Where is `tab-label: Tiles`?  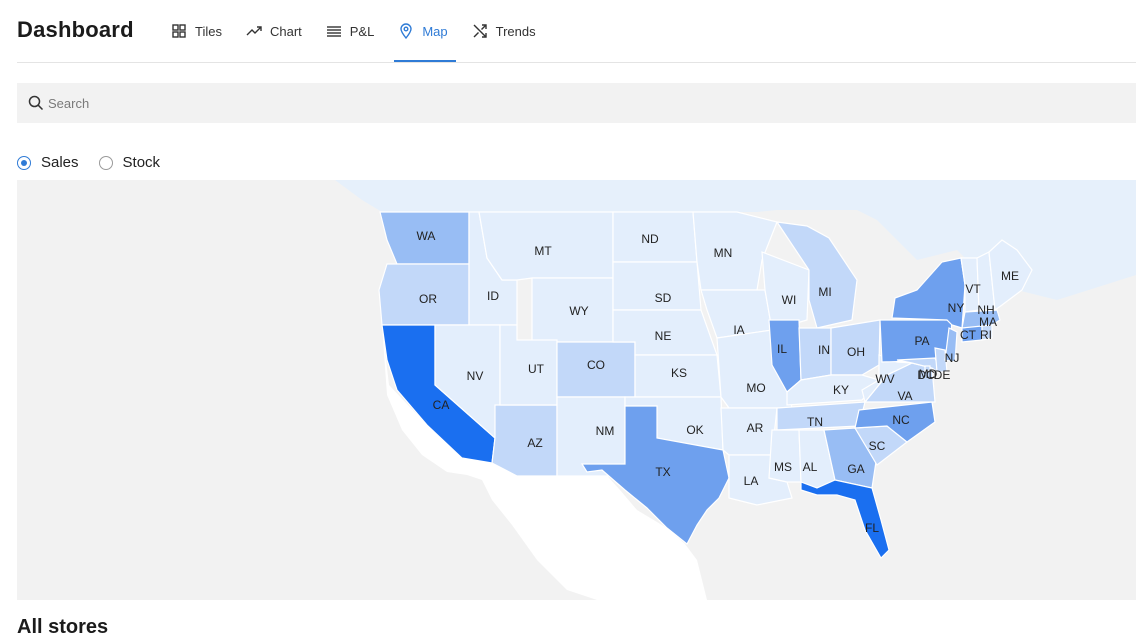 tab-label: Tiles is located at coordinates (208, 31).